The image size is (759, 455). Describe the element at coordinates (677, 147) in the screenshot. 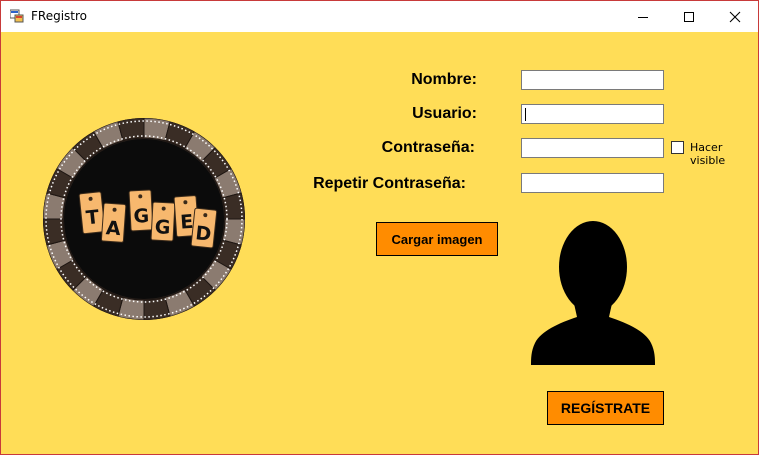

I see `hacer-visible-checkbox` at that location.